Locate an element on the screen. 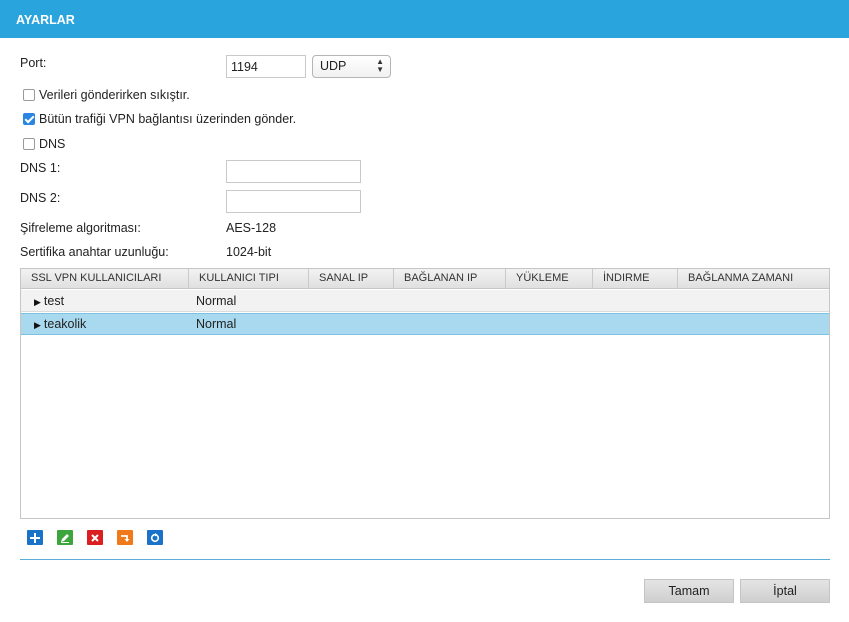 This screenshot has width=849, height=622. row-user-cell: ▶ teakolik is located at coordinates (60, 324).